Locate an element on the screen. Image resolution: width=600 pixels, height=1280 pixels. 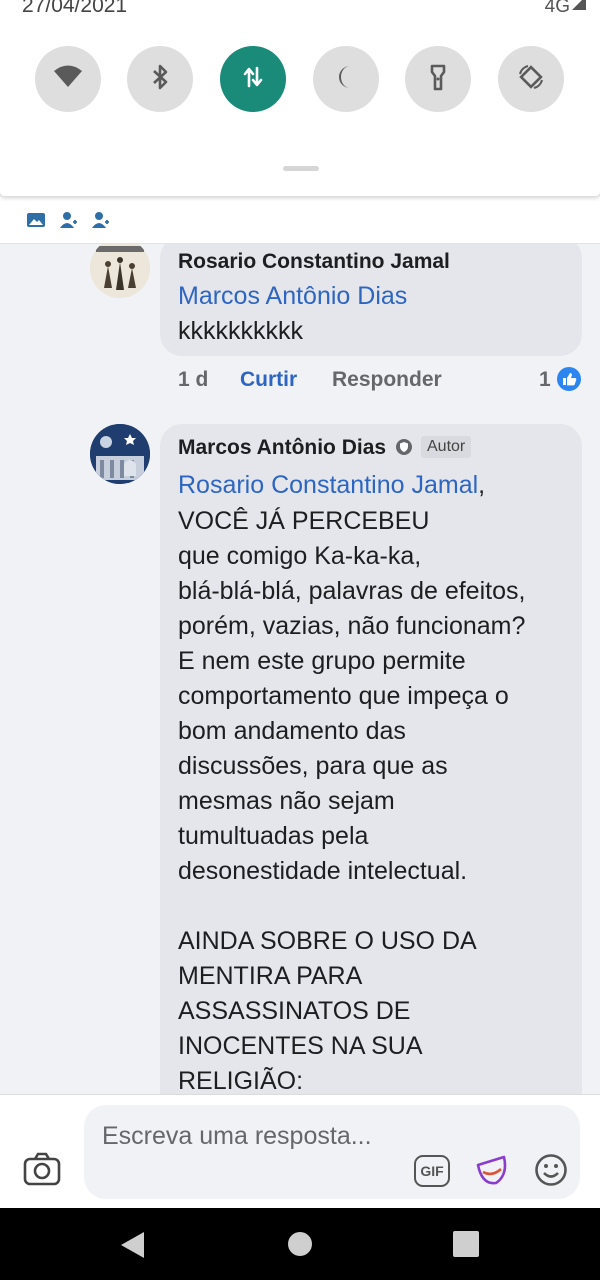
network-type: 4G is located at coordinates (557, 8).